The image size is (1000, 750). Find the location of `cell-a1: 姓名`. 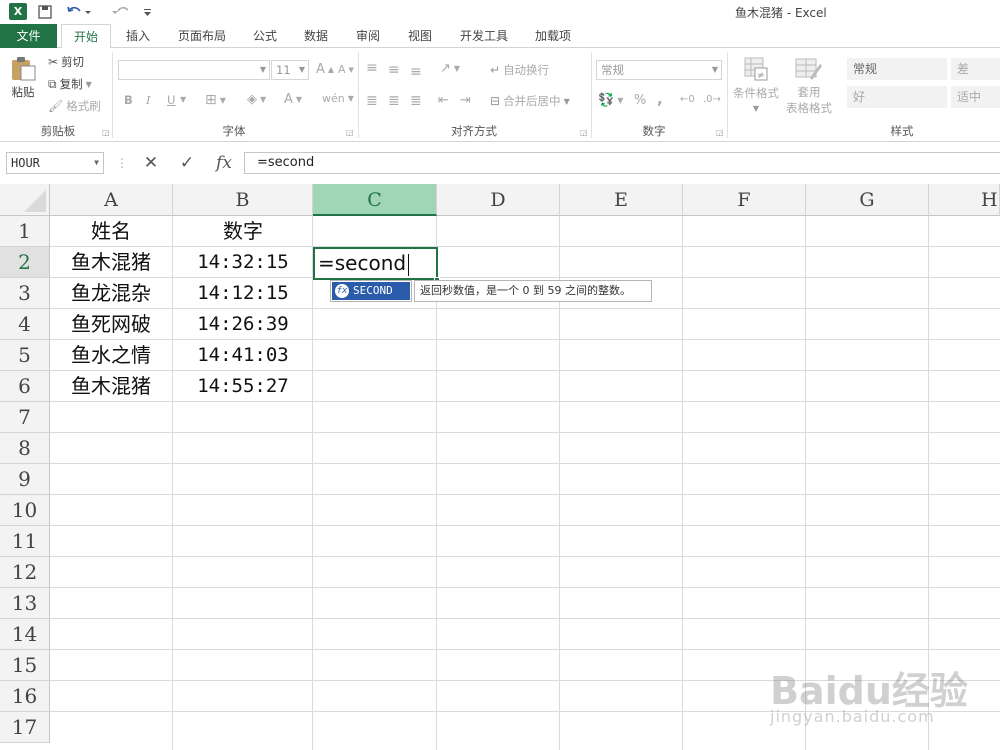

cell-a1: 姓名 is located at coordinates (111, 231).